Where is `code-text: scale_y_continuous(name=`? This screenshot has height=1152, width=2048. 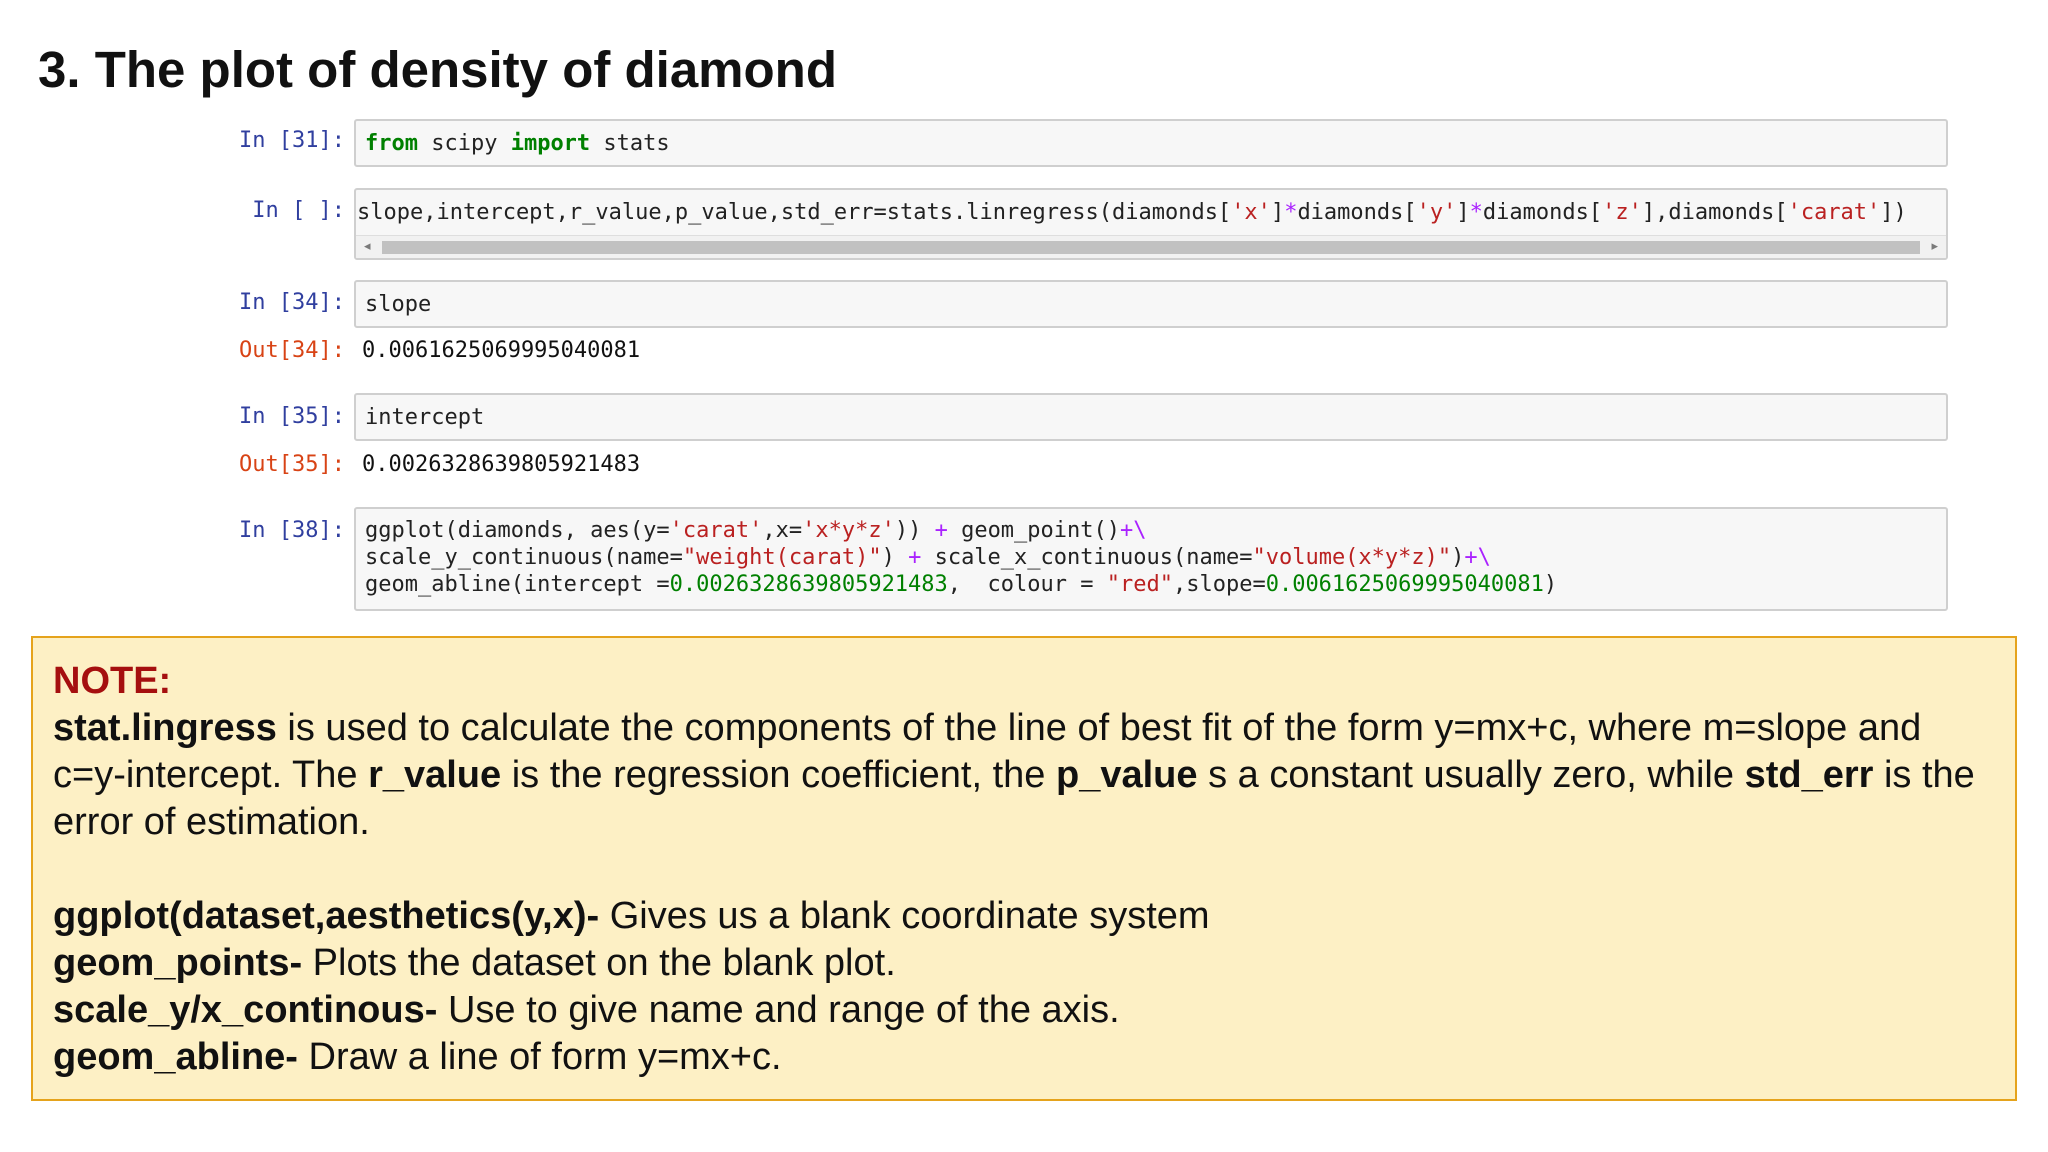 code-text: scale_y_continuous(name= is located at coordinates (524, 557).